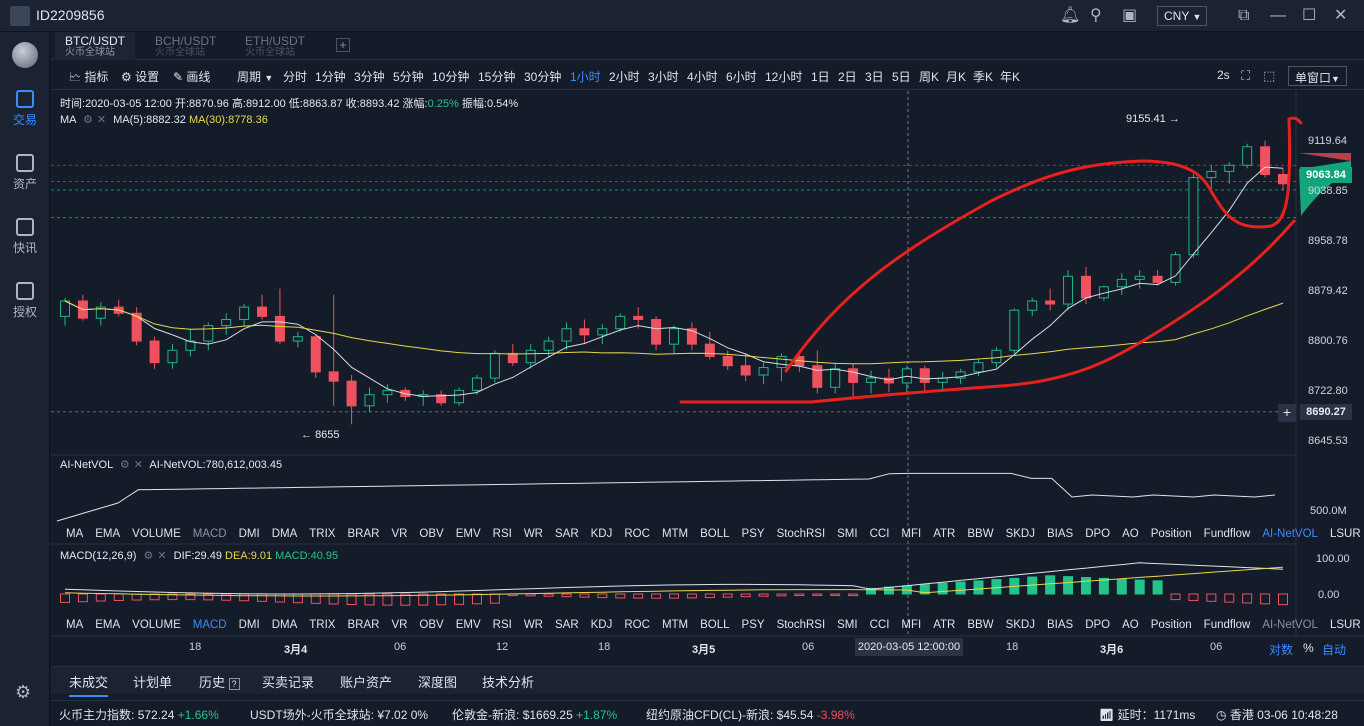 The height and width of the screenshot is (726, 1364). Describe the element at coordinates (399, 625) in the screenshot. I see `indicator-option: VR` at that location.